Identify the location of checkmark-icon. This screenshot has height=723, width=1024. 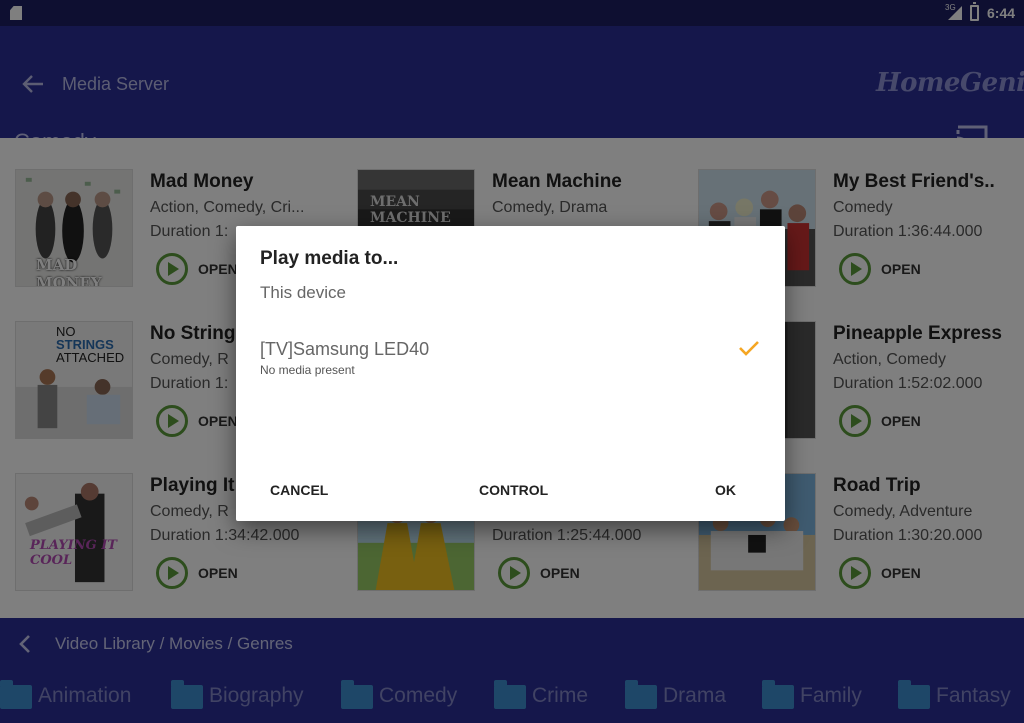
(749, 348).